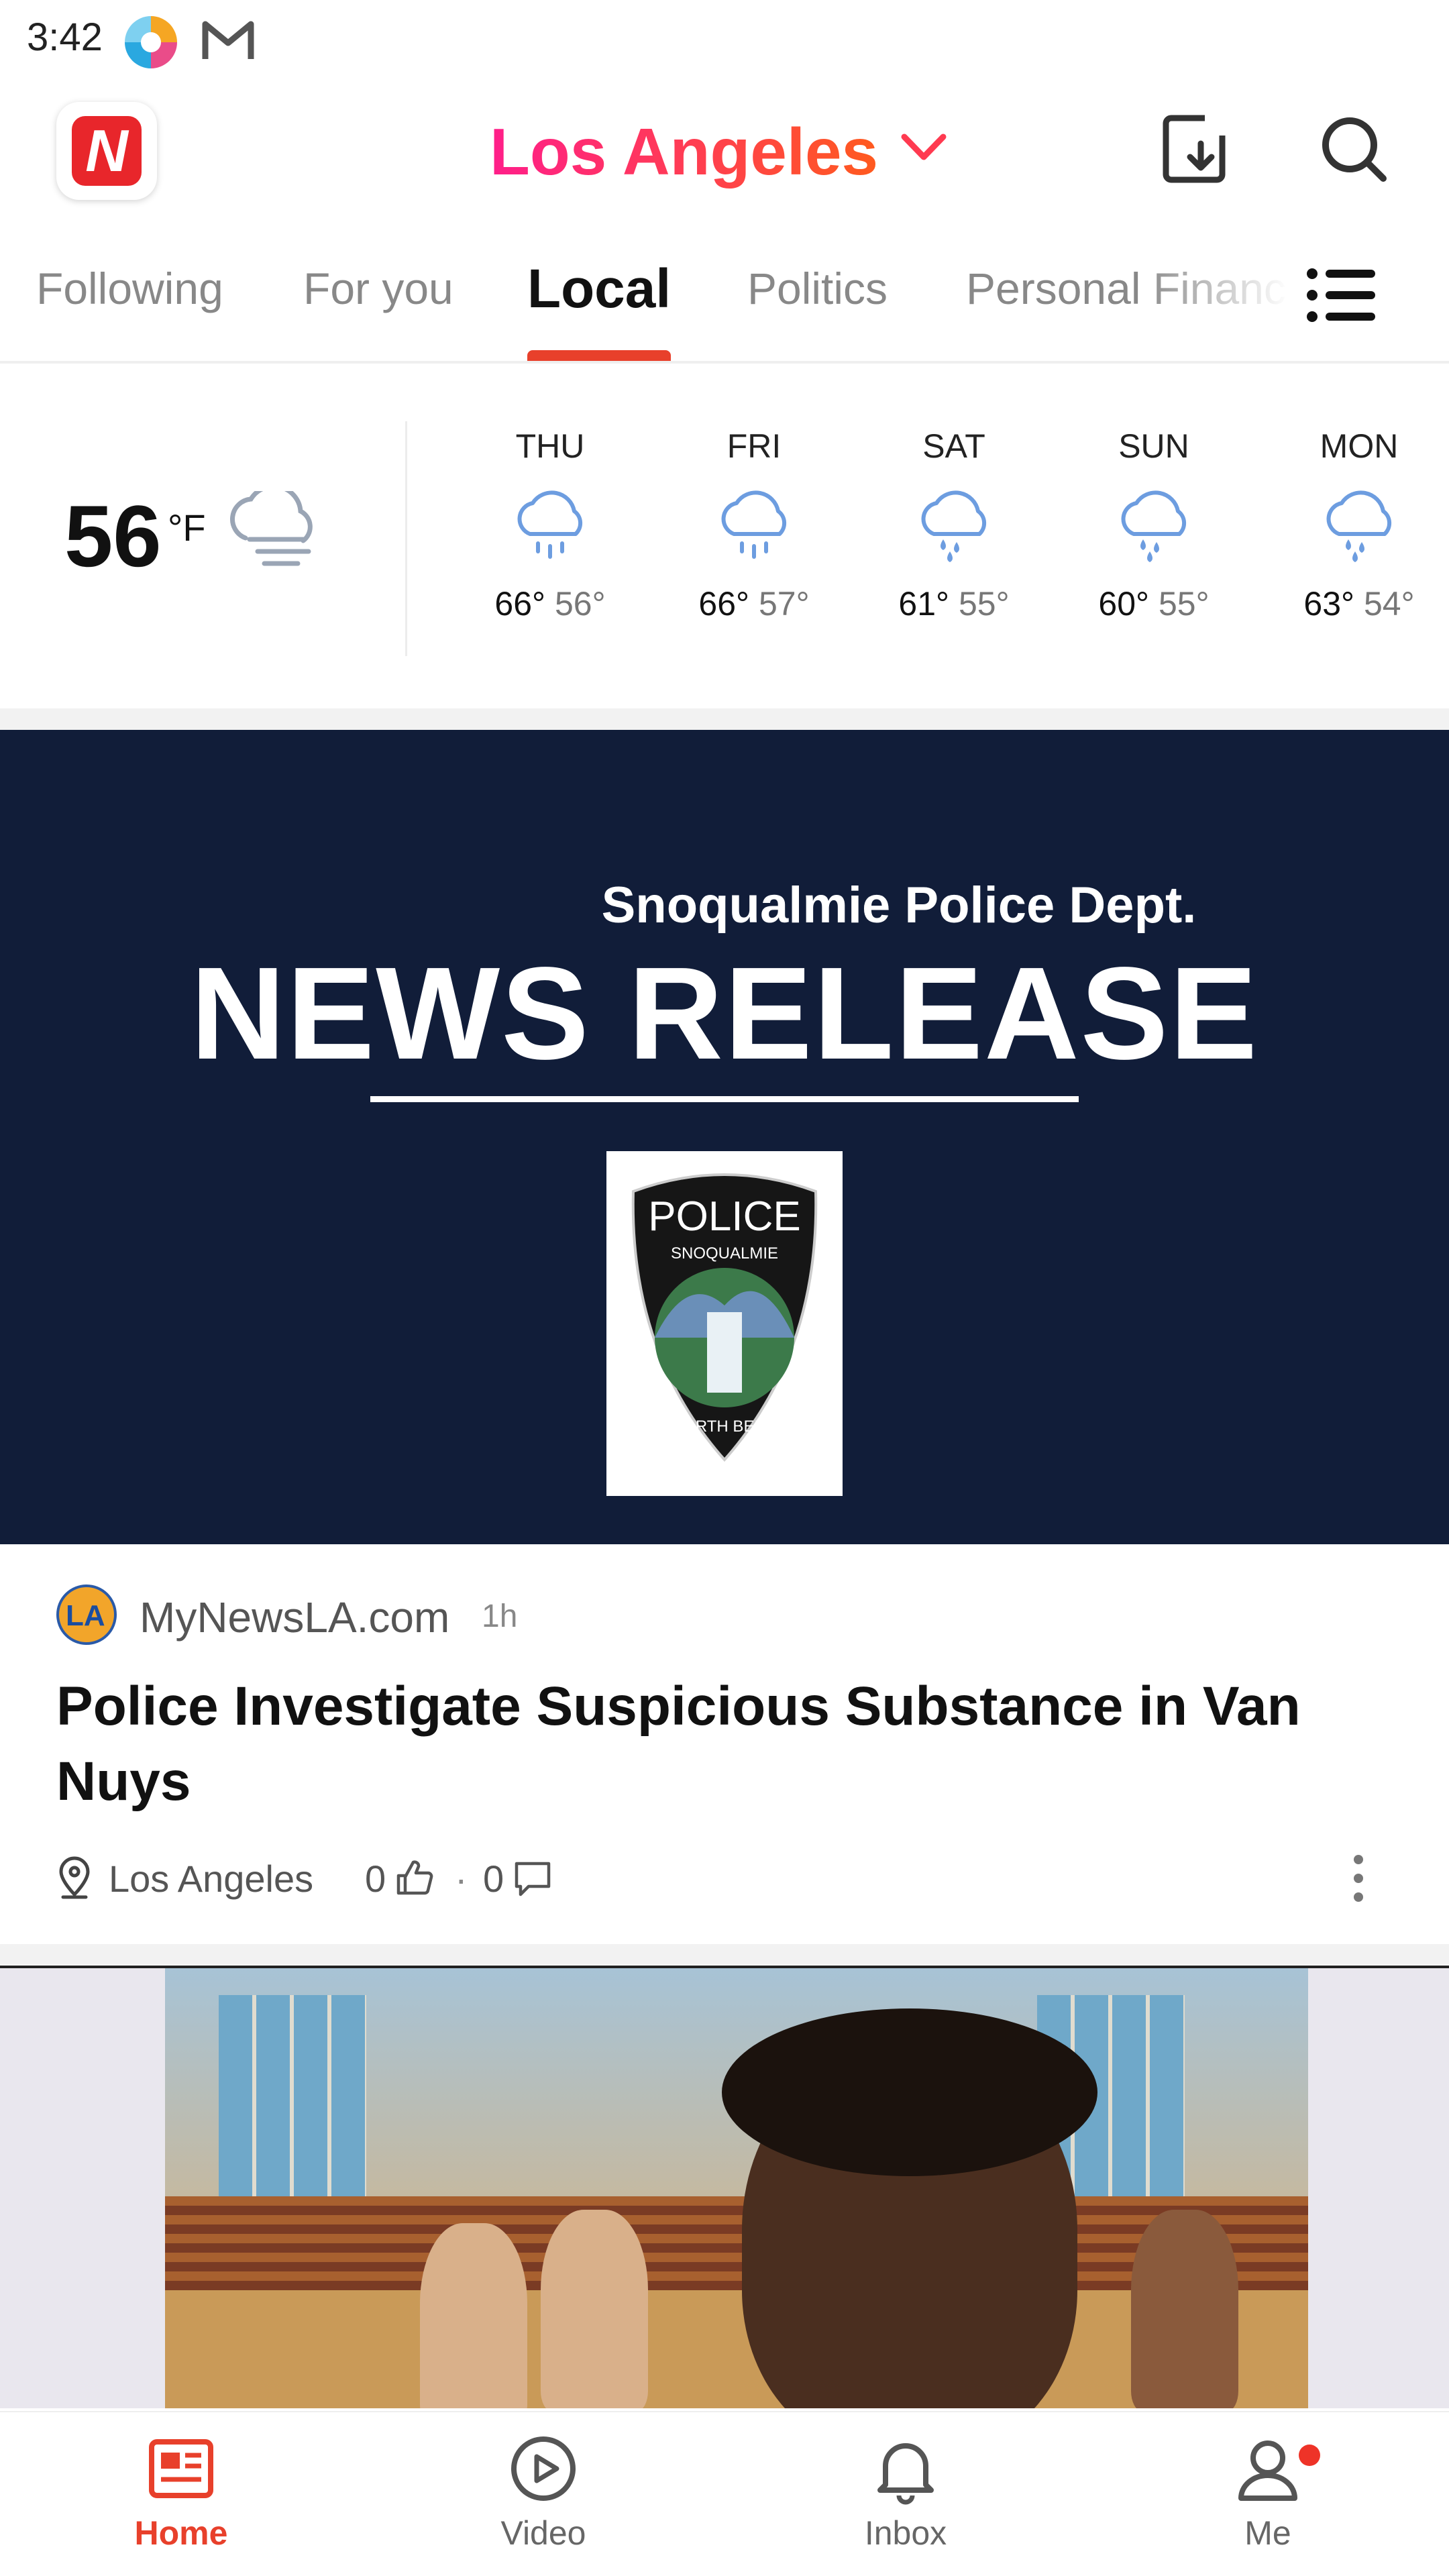  I want to click on menu-list-icon, so click(1341, 295).